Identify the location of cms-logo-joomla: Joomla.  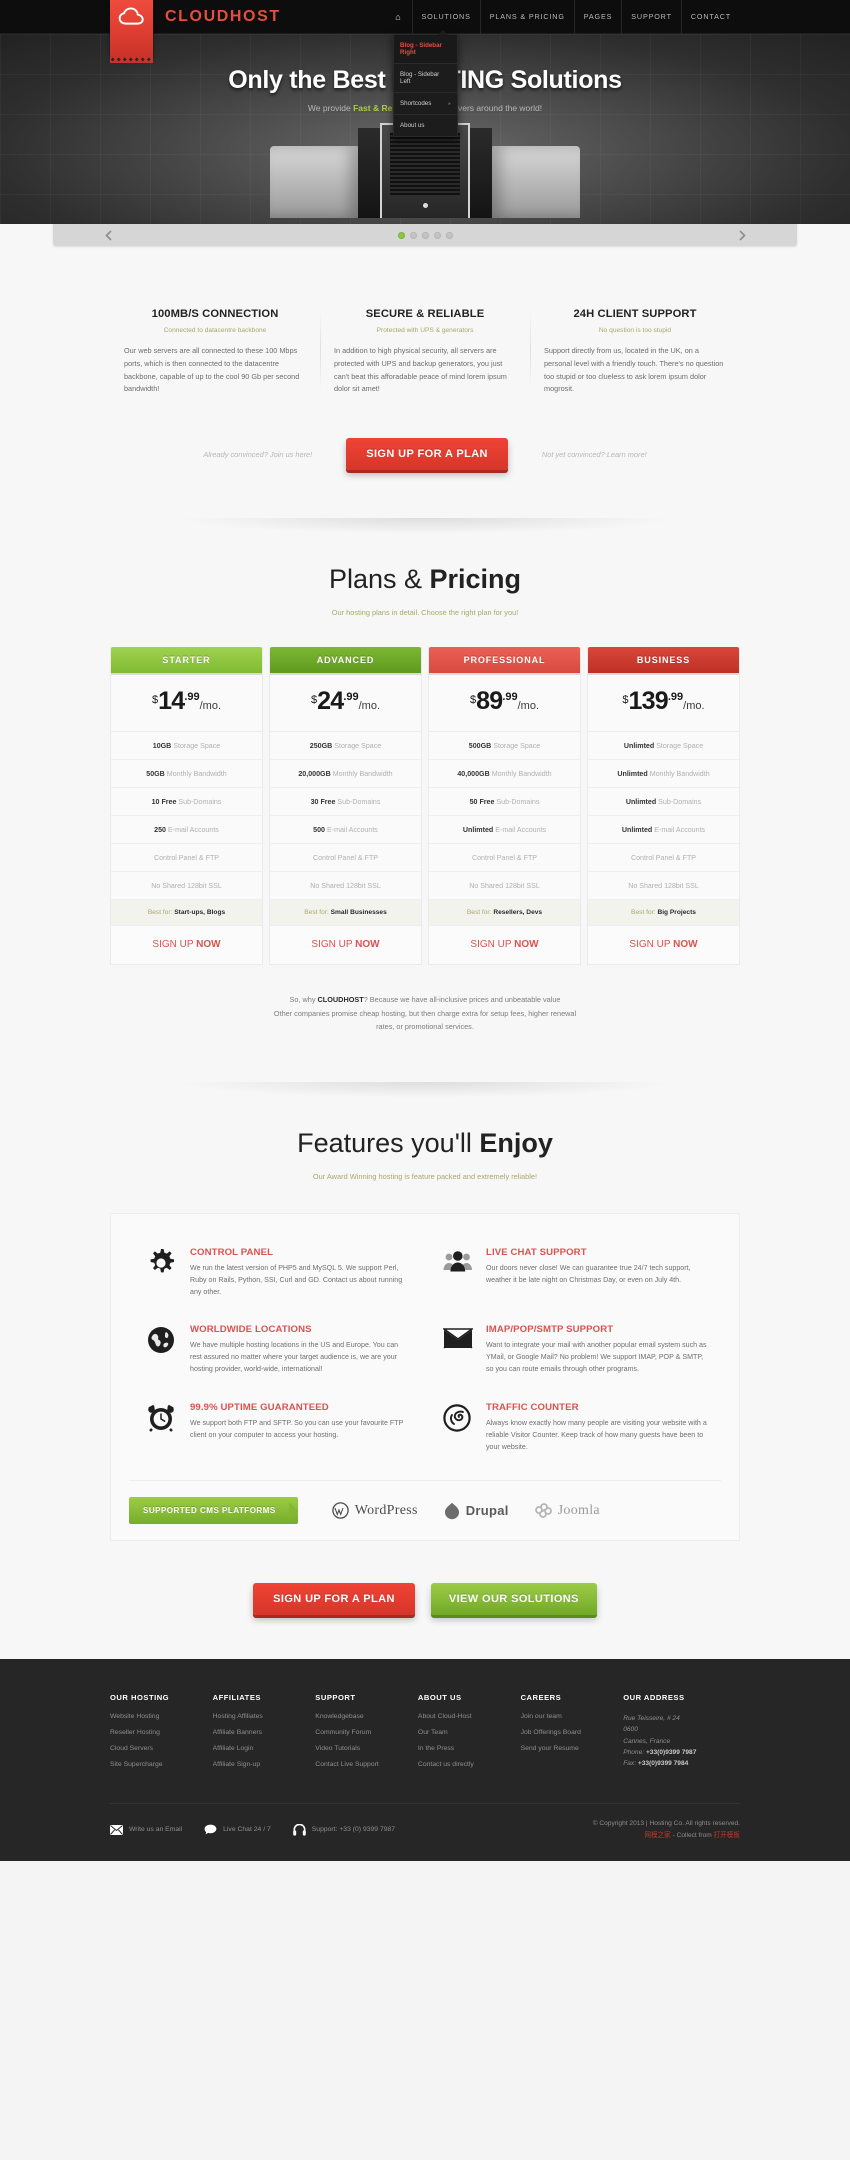
(567, 1510).